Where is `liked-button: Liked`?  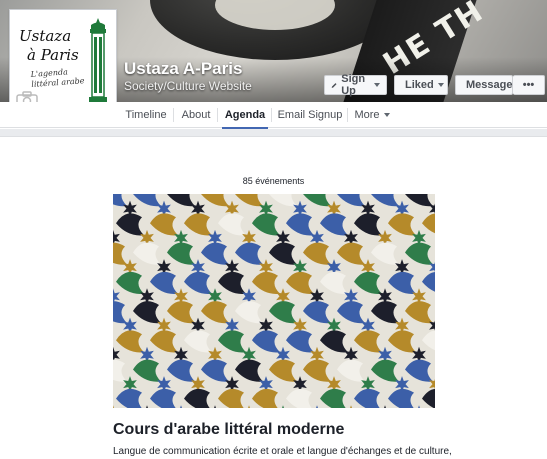
liked-button: Liked is located at coordinates (421, 85).